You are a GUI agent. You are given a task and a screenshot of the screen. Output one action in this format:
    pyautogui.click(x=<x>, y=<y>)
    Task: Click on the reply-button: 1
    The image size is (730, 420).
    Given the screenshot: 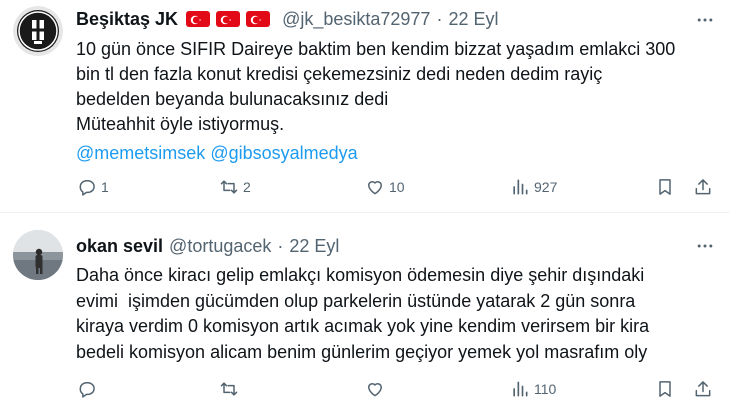 What is the action you would take?
    pyautogui.click(x=93, y=187)
    